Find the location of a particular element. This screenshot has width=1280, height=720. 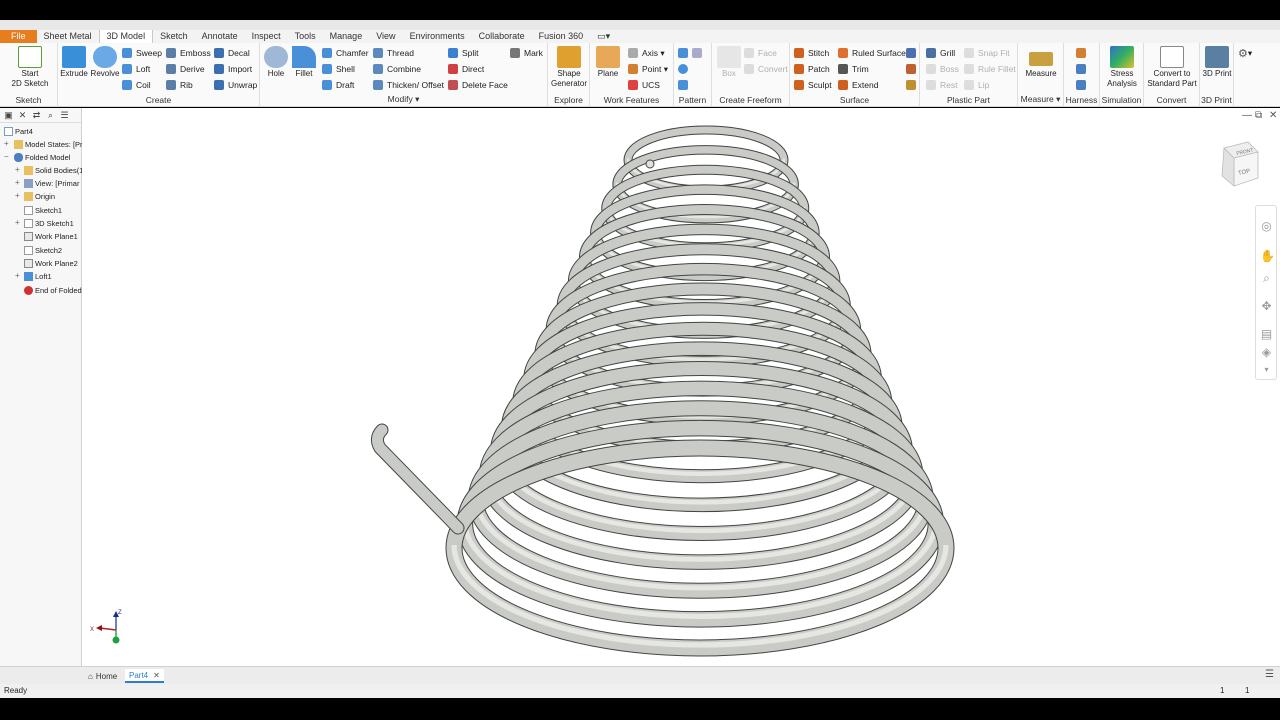

tab-file: File is located at coordinates (18, 36).